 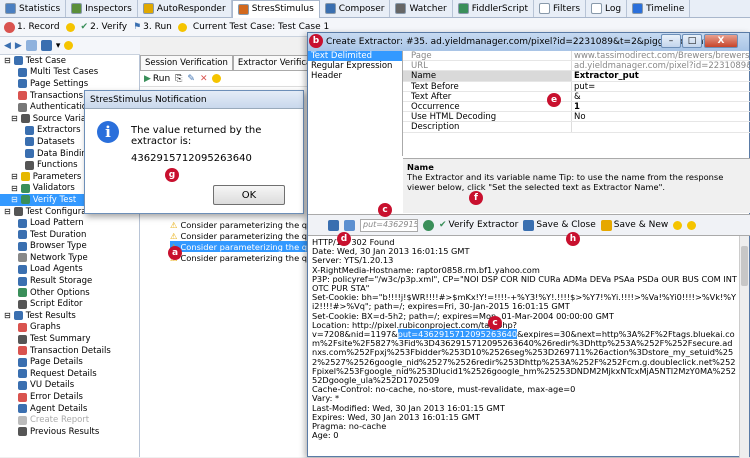 I want to click on property-row: Text After &, so click(x=576, y=96).